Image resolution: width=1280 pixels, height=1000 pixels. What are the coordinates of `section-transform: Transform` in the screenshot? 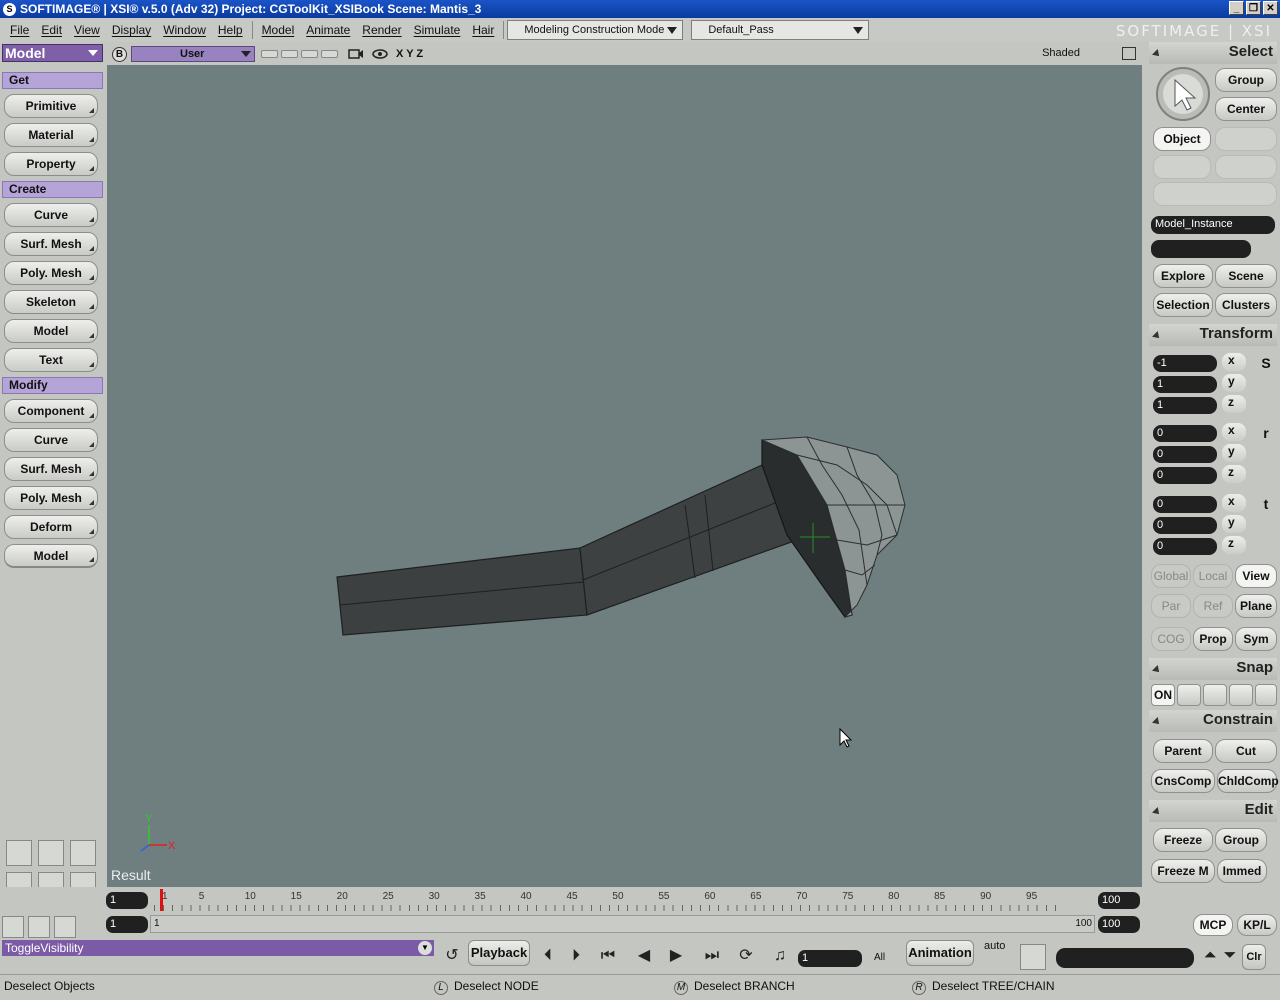 It's located at (1213, 335).